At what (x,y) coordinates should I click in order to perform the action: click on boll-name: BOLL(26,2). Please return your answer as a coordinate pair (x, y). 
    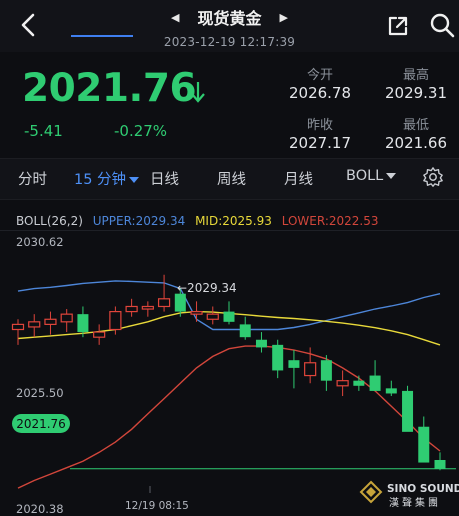
    Looking at the image, I should click on (49, 221).